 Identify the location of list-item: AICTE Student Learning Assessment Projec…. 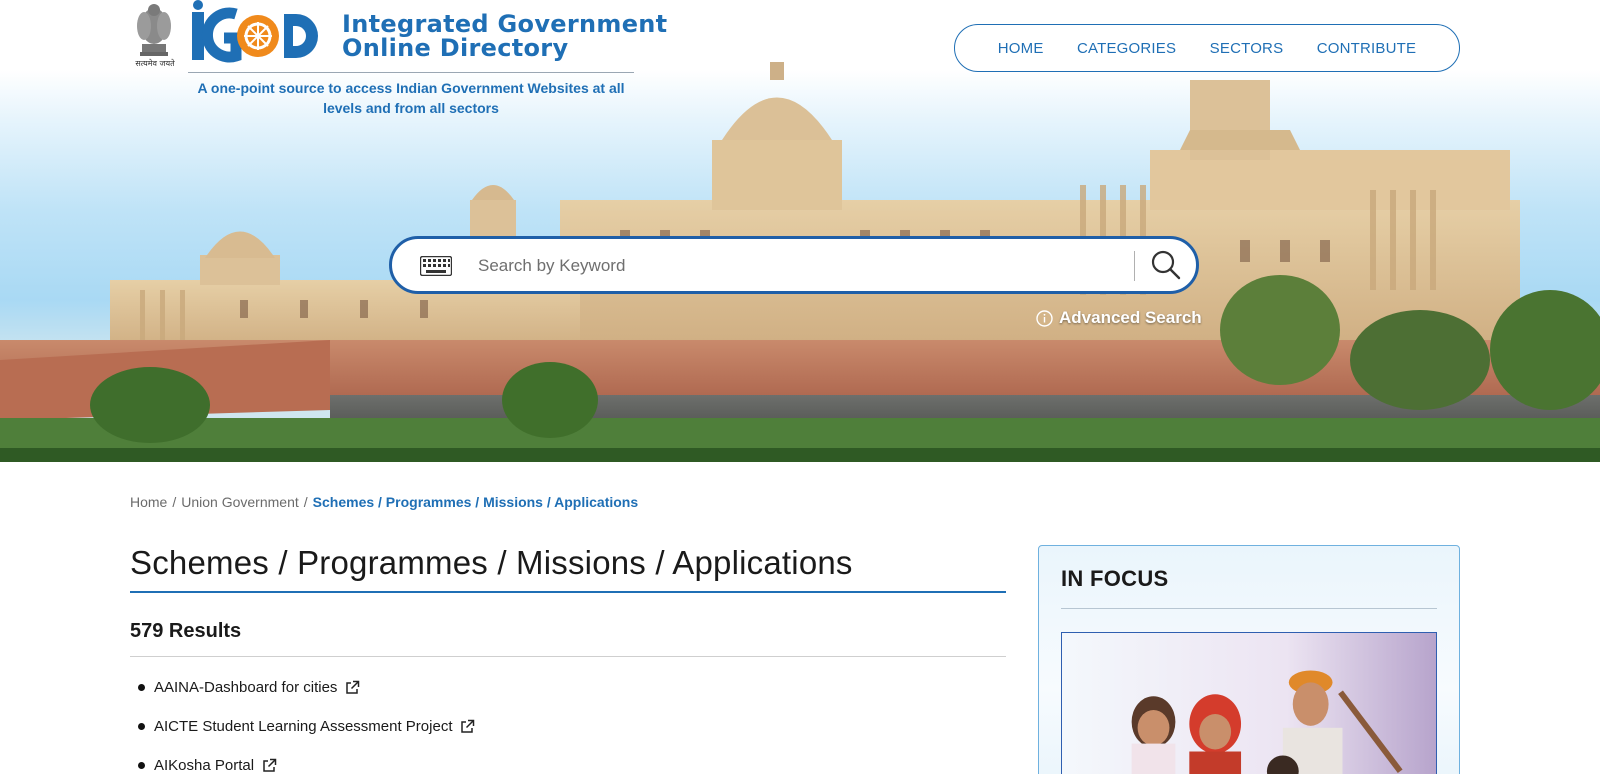
(305, 726).